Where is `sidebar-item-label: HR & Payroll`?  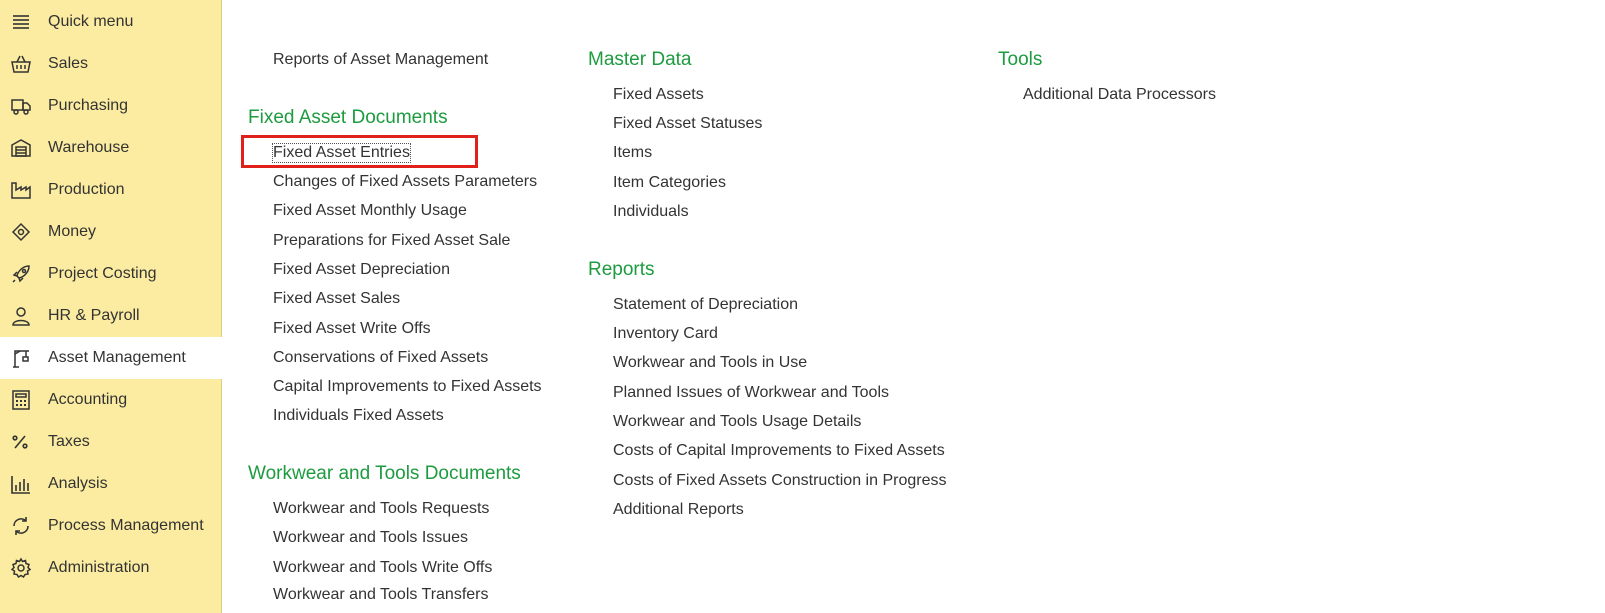 sidebar-item-label: HR & Payroll is located at coordinates (94, 315).